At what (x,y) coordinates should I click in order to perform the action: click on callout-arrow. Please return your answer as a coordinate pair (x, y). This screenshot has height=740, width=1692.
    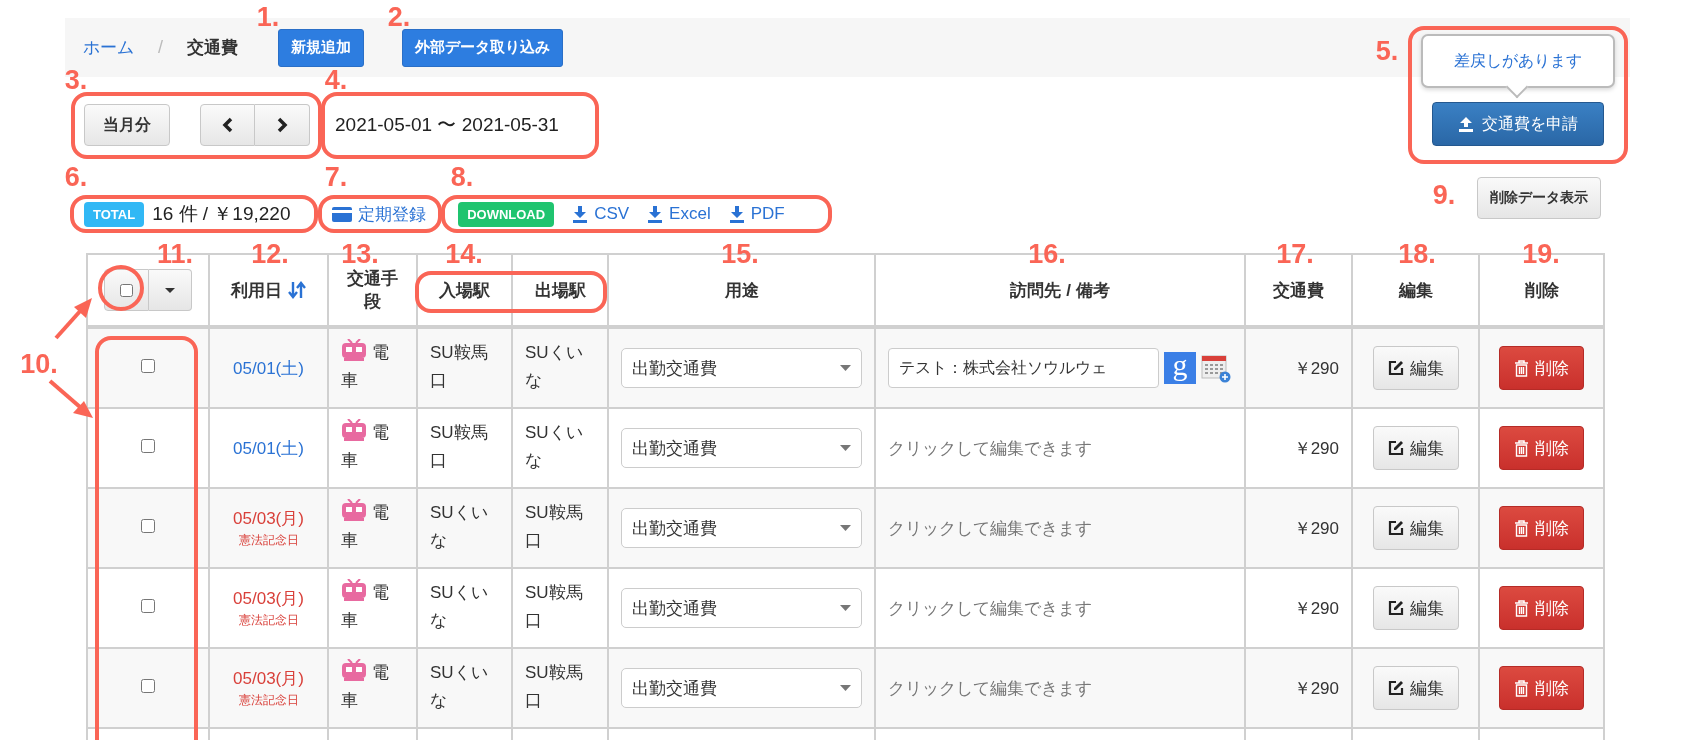
    Looking at the image, I should click on (70, 398).